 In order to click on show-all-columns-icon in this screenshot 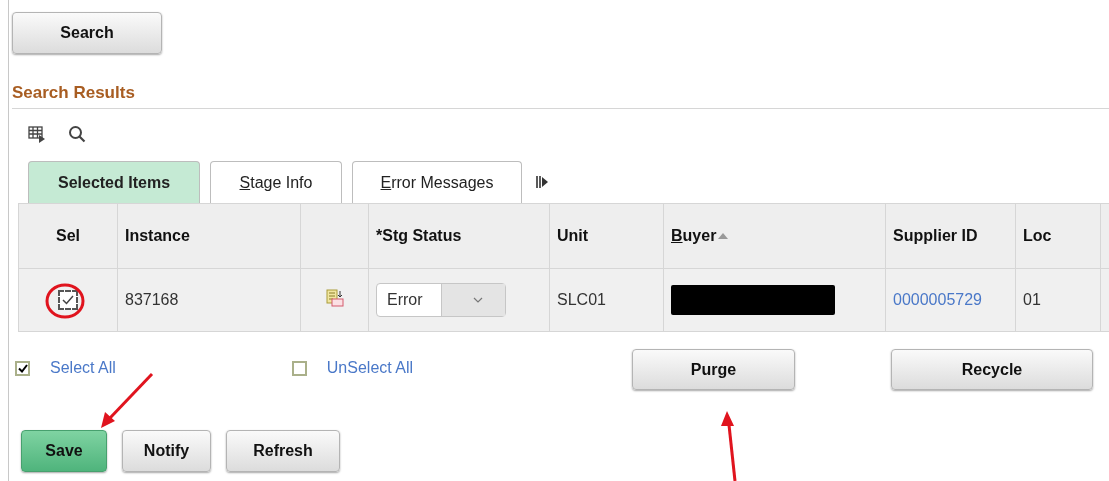, I will do `click(542, 182)`.